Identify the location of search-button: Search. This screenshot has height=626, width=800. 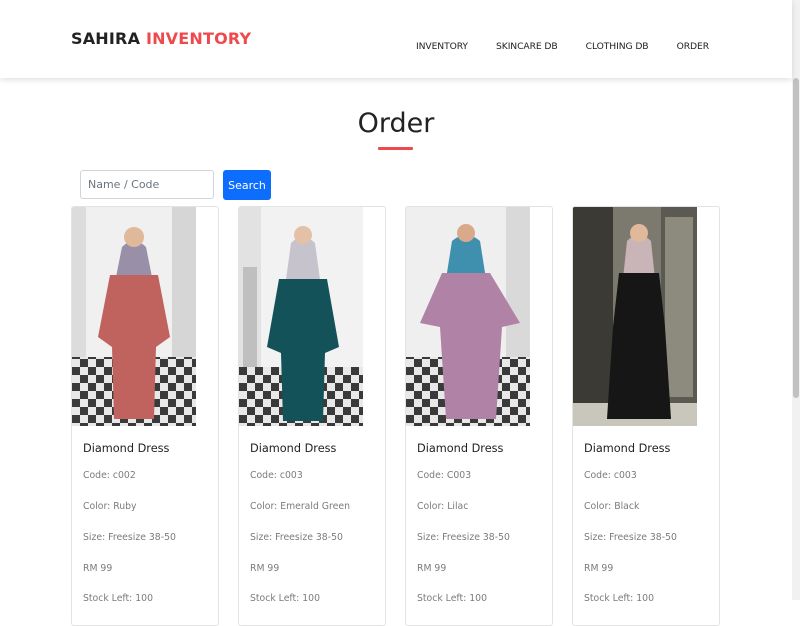
(247, 185).